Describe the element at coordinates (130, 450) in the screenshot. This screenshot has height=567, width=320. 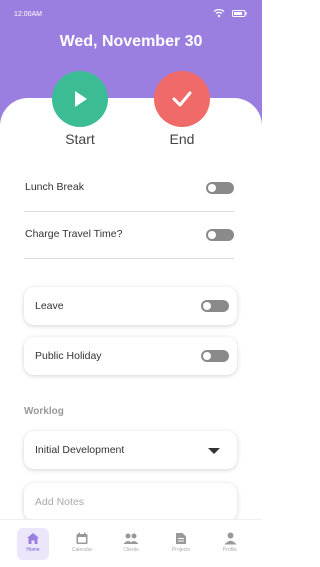
I see `worklog-select: Initial Development` at that location.